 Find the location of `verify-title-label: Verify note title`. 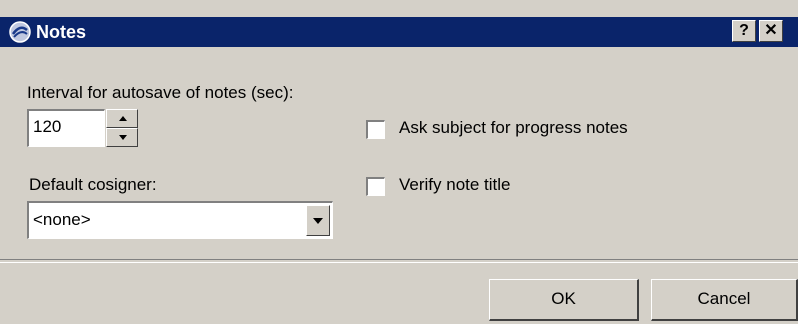

verify-title-label: Verify note title is located at coordinates (455, 184).